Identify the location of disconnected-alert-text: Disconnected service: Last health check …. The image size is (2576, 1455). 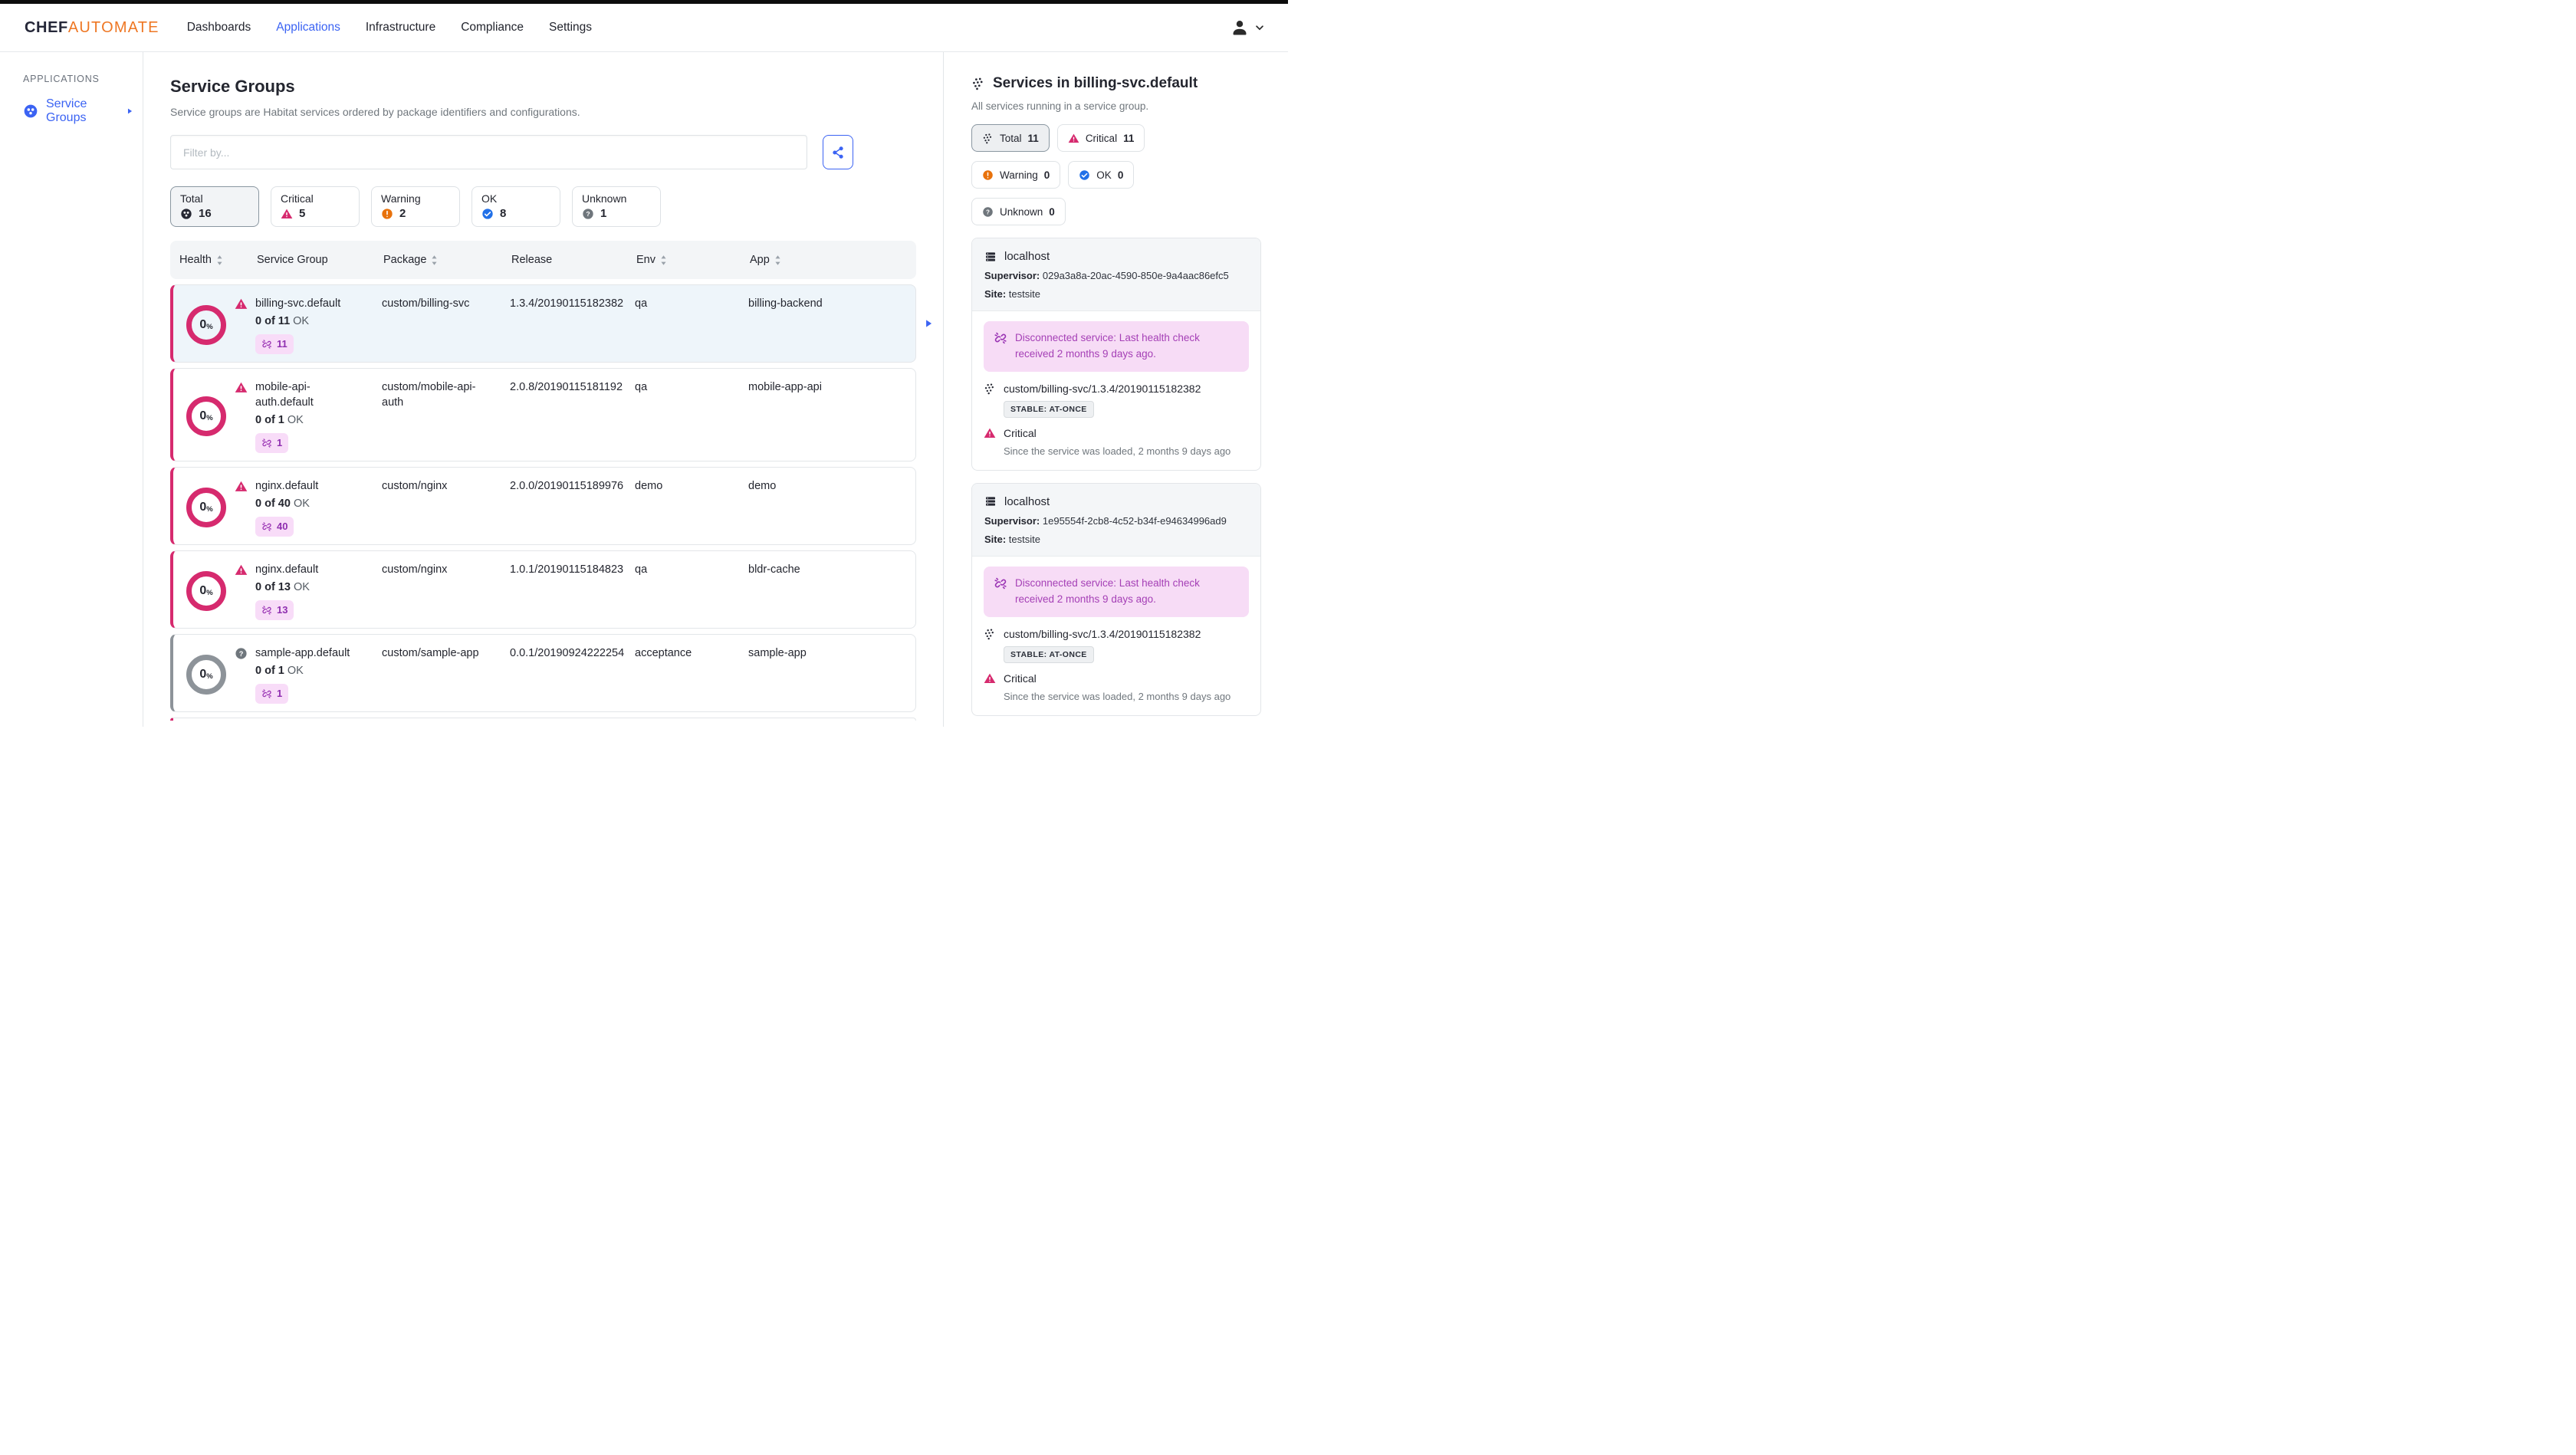
(1107, 590).